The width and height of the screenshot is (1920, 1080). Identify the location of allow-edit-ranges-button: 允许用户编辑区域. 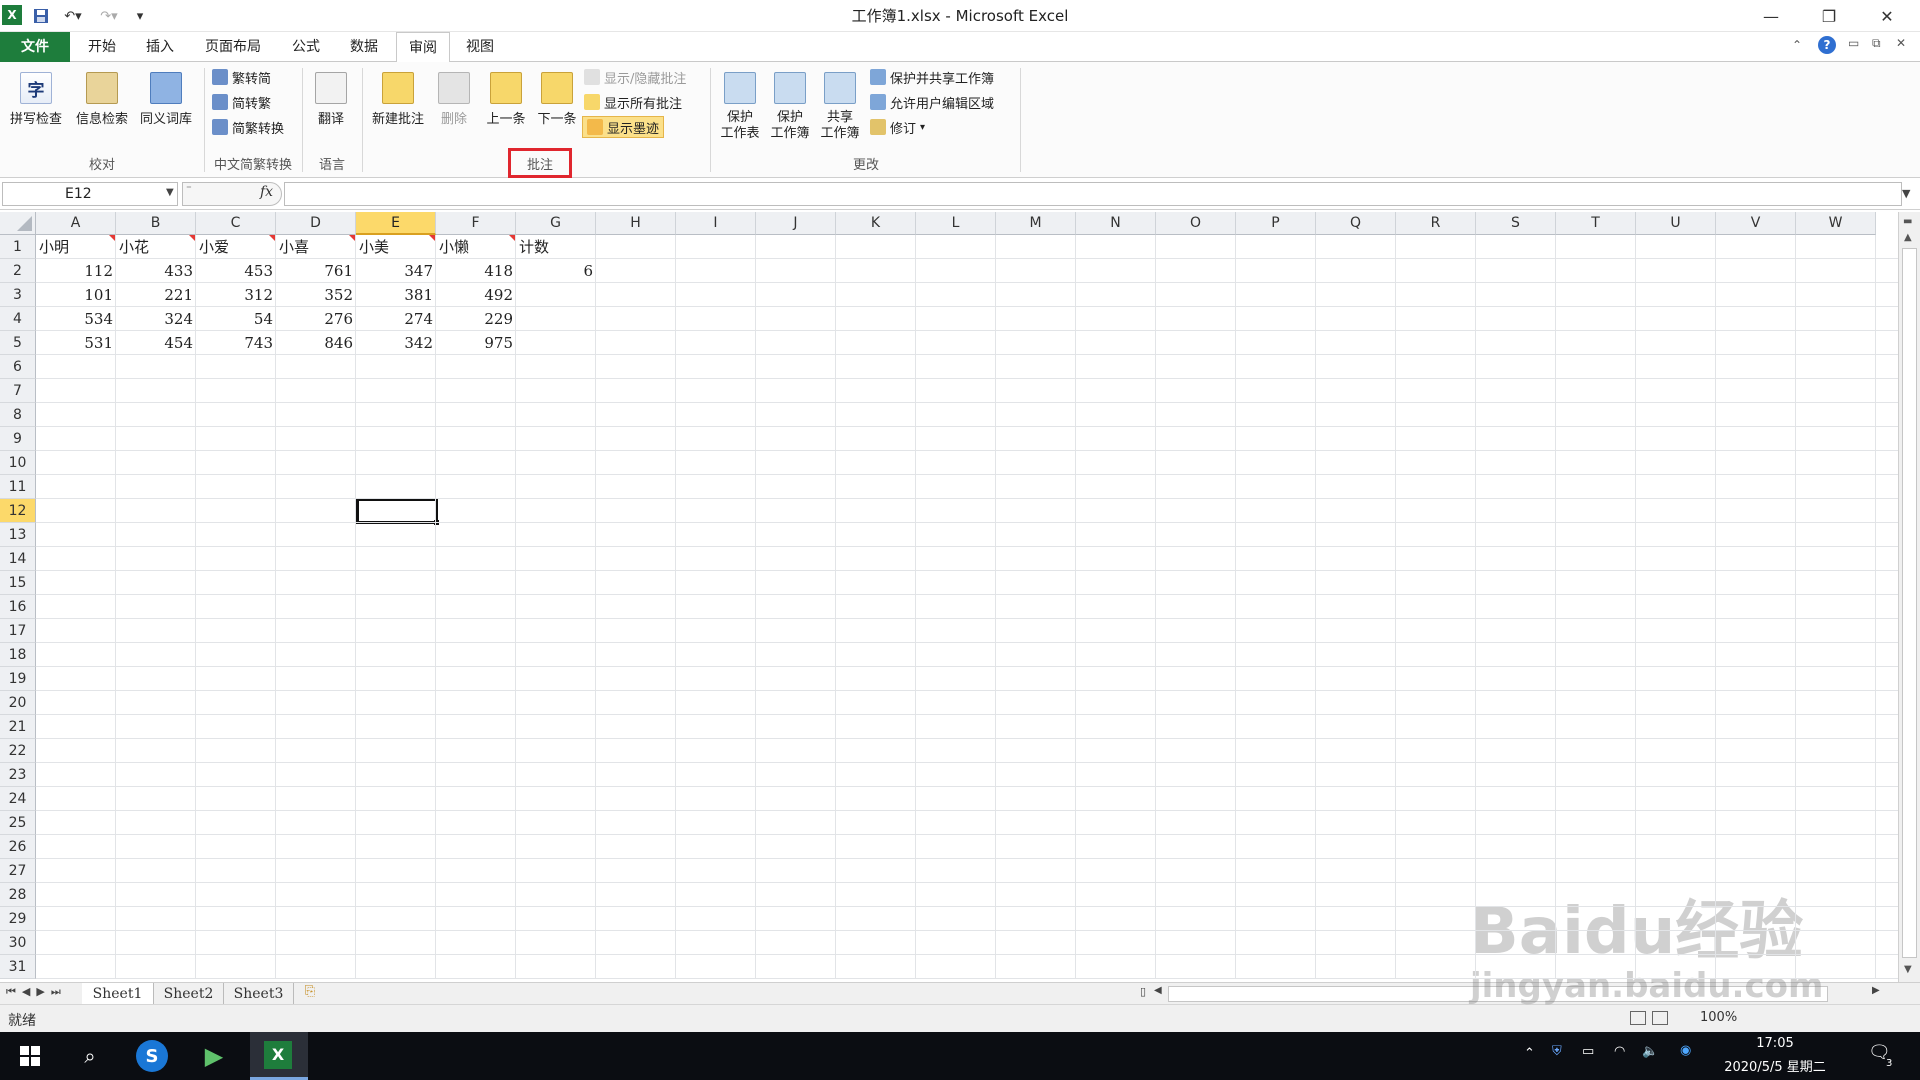
(932, 102).